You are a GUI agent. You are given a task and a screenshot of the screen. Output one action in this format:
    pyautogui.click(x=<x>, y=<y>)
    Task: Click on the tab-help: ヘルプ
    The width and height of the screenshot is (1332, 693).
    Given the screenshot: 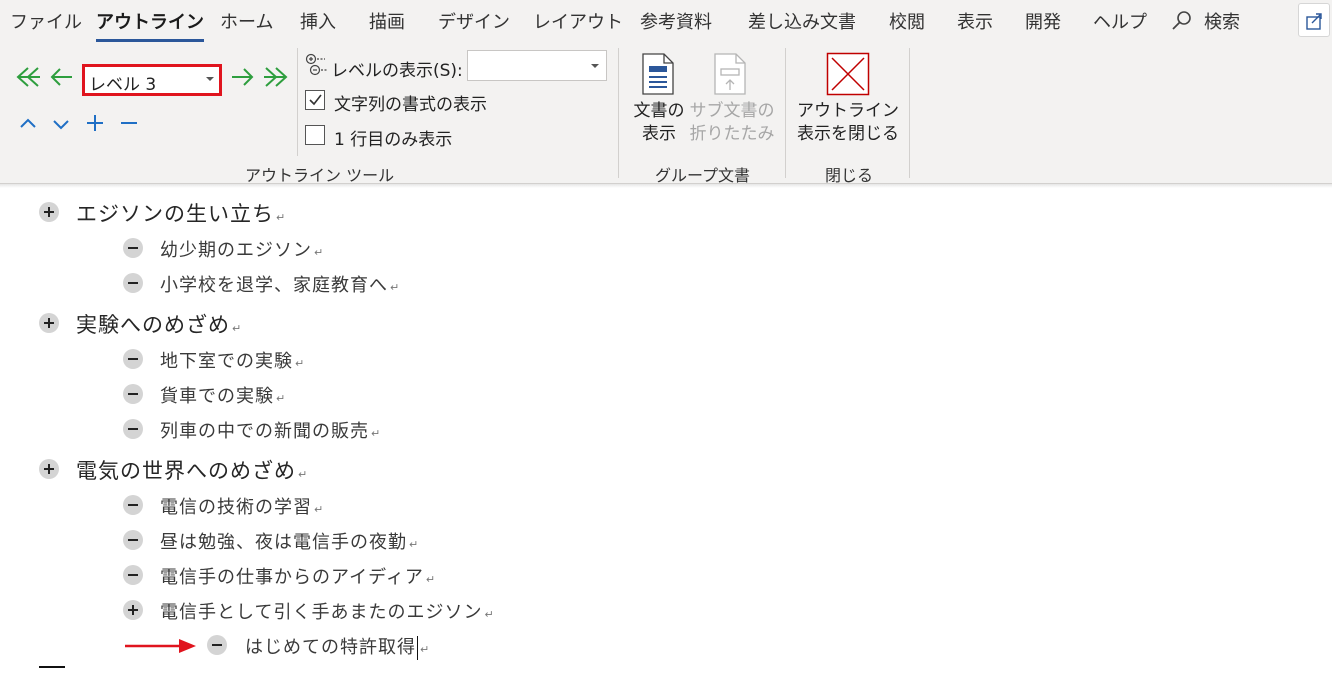 What is the action you would take?
    pyautogui.click(x=1120, y=21)
    